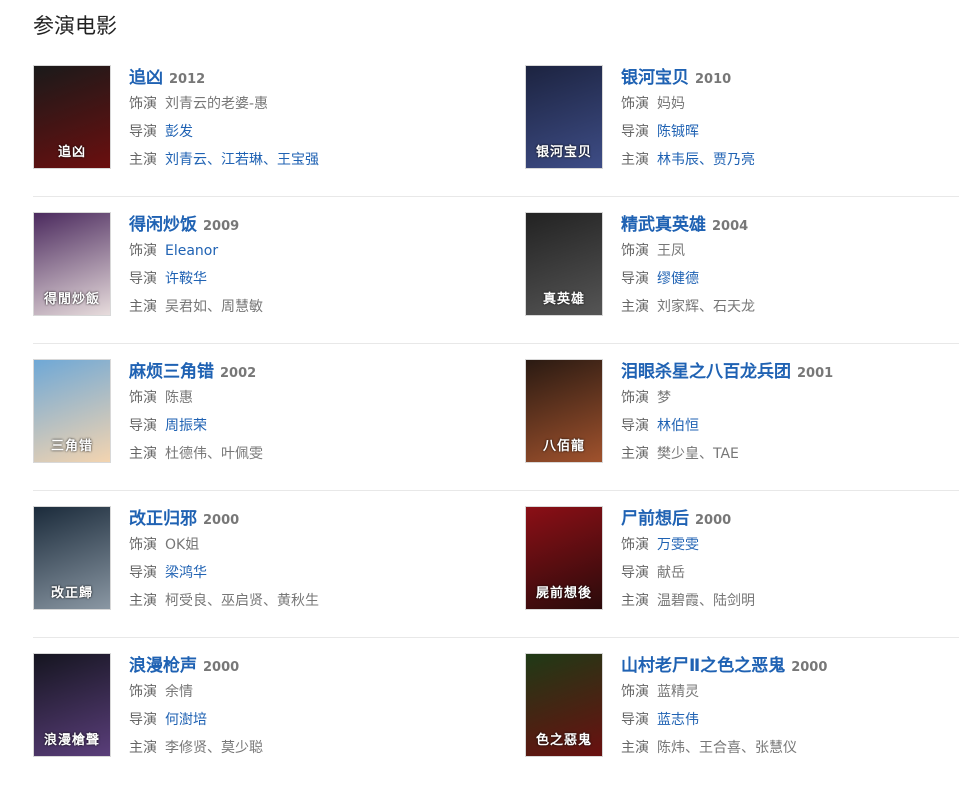 The image size is (959, 785). Describe the element at coordinates (253, 123) in the screenshot. I see `movie-card: 追凶 追凶 2012 饰演 刘青云的老婆-惠 导演 彭发 主演 刘青云、江若琳、王宝强` at that location.